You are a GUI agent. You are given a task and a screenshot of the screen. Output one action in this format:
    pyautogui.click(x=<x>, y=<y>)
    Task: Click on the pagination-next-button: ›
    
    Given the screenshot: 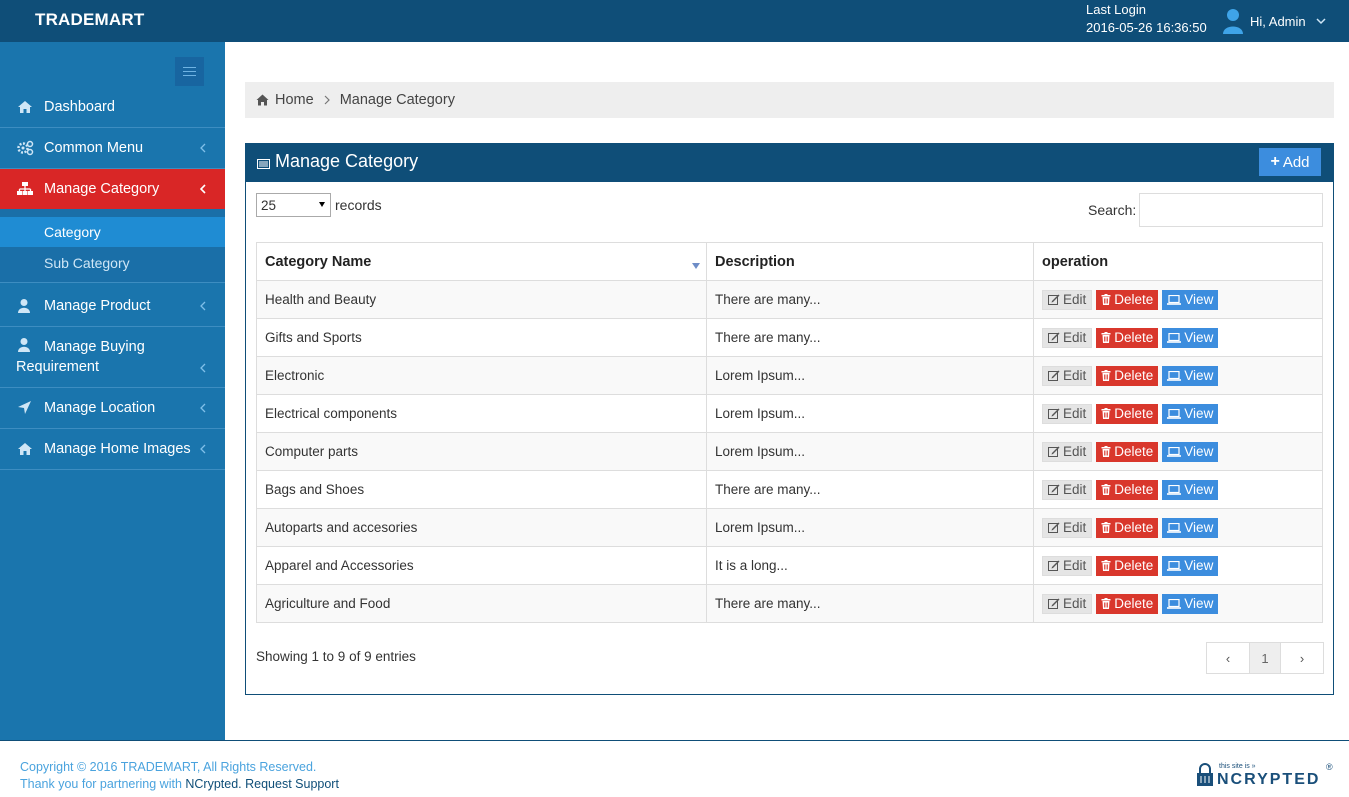 What is the action you would take?
    pyautogui.click(x=1302, y=658)
    